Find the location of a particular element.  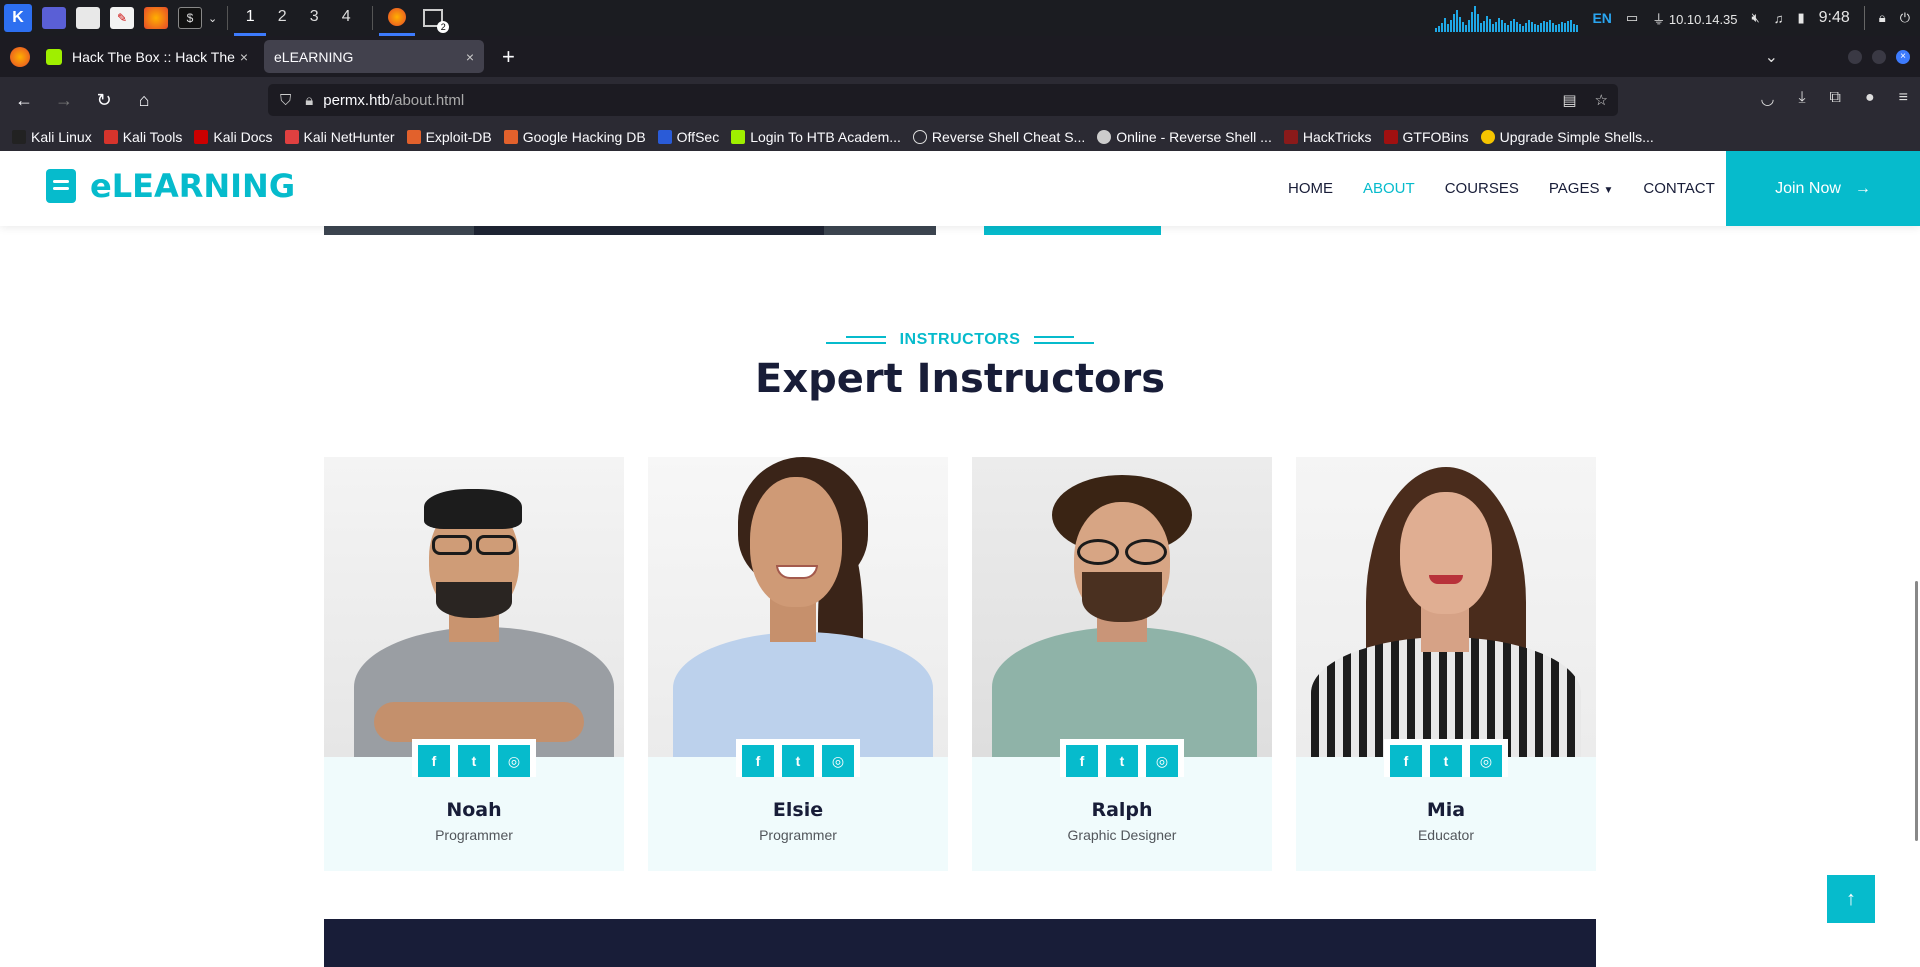

bookmark-offsec: OffSec is located at coordinates (688, 137).